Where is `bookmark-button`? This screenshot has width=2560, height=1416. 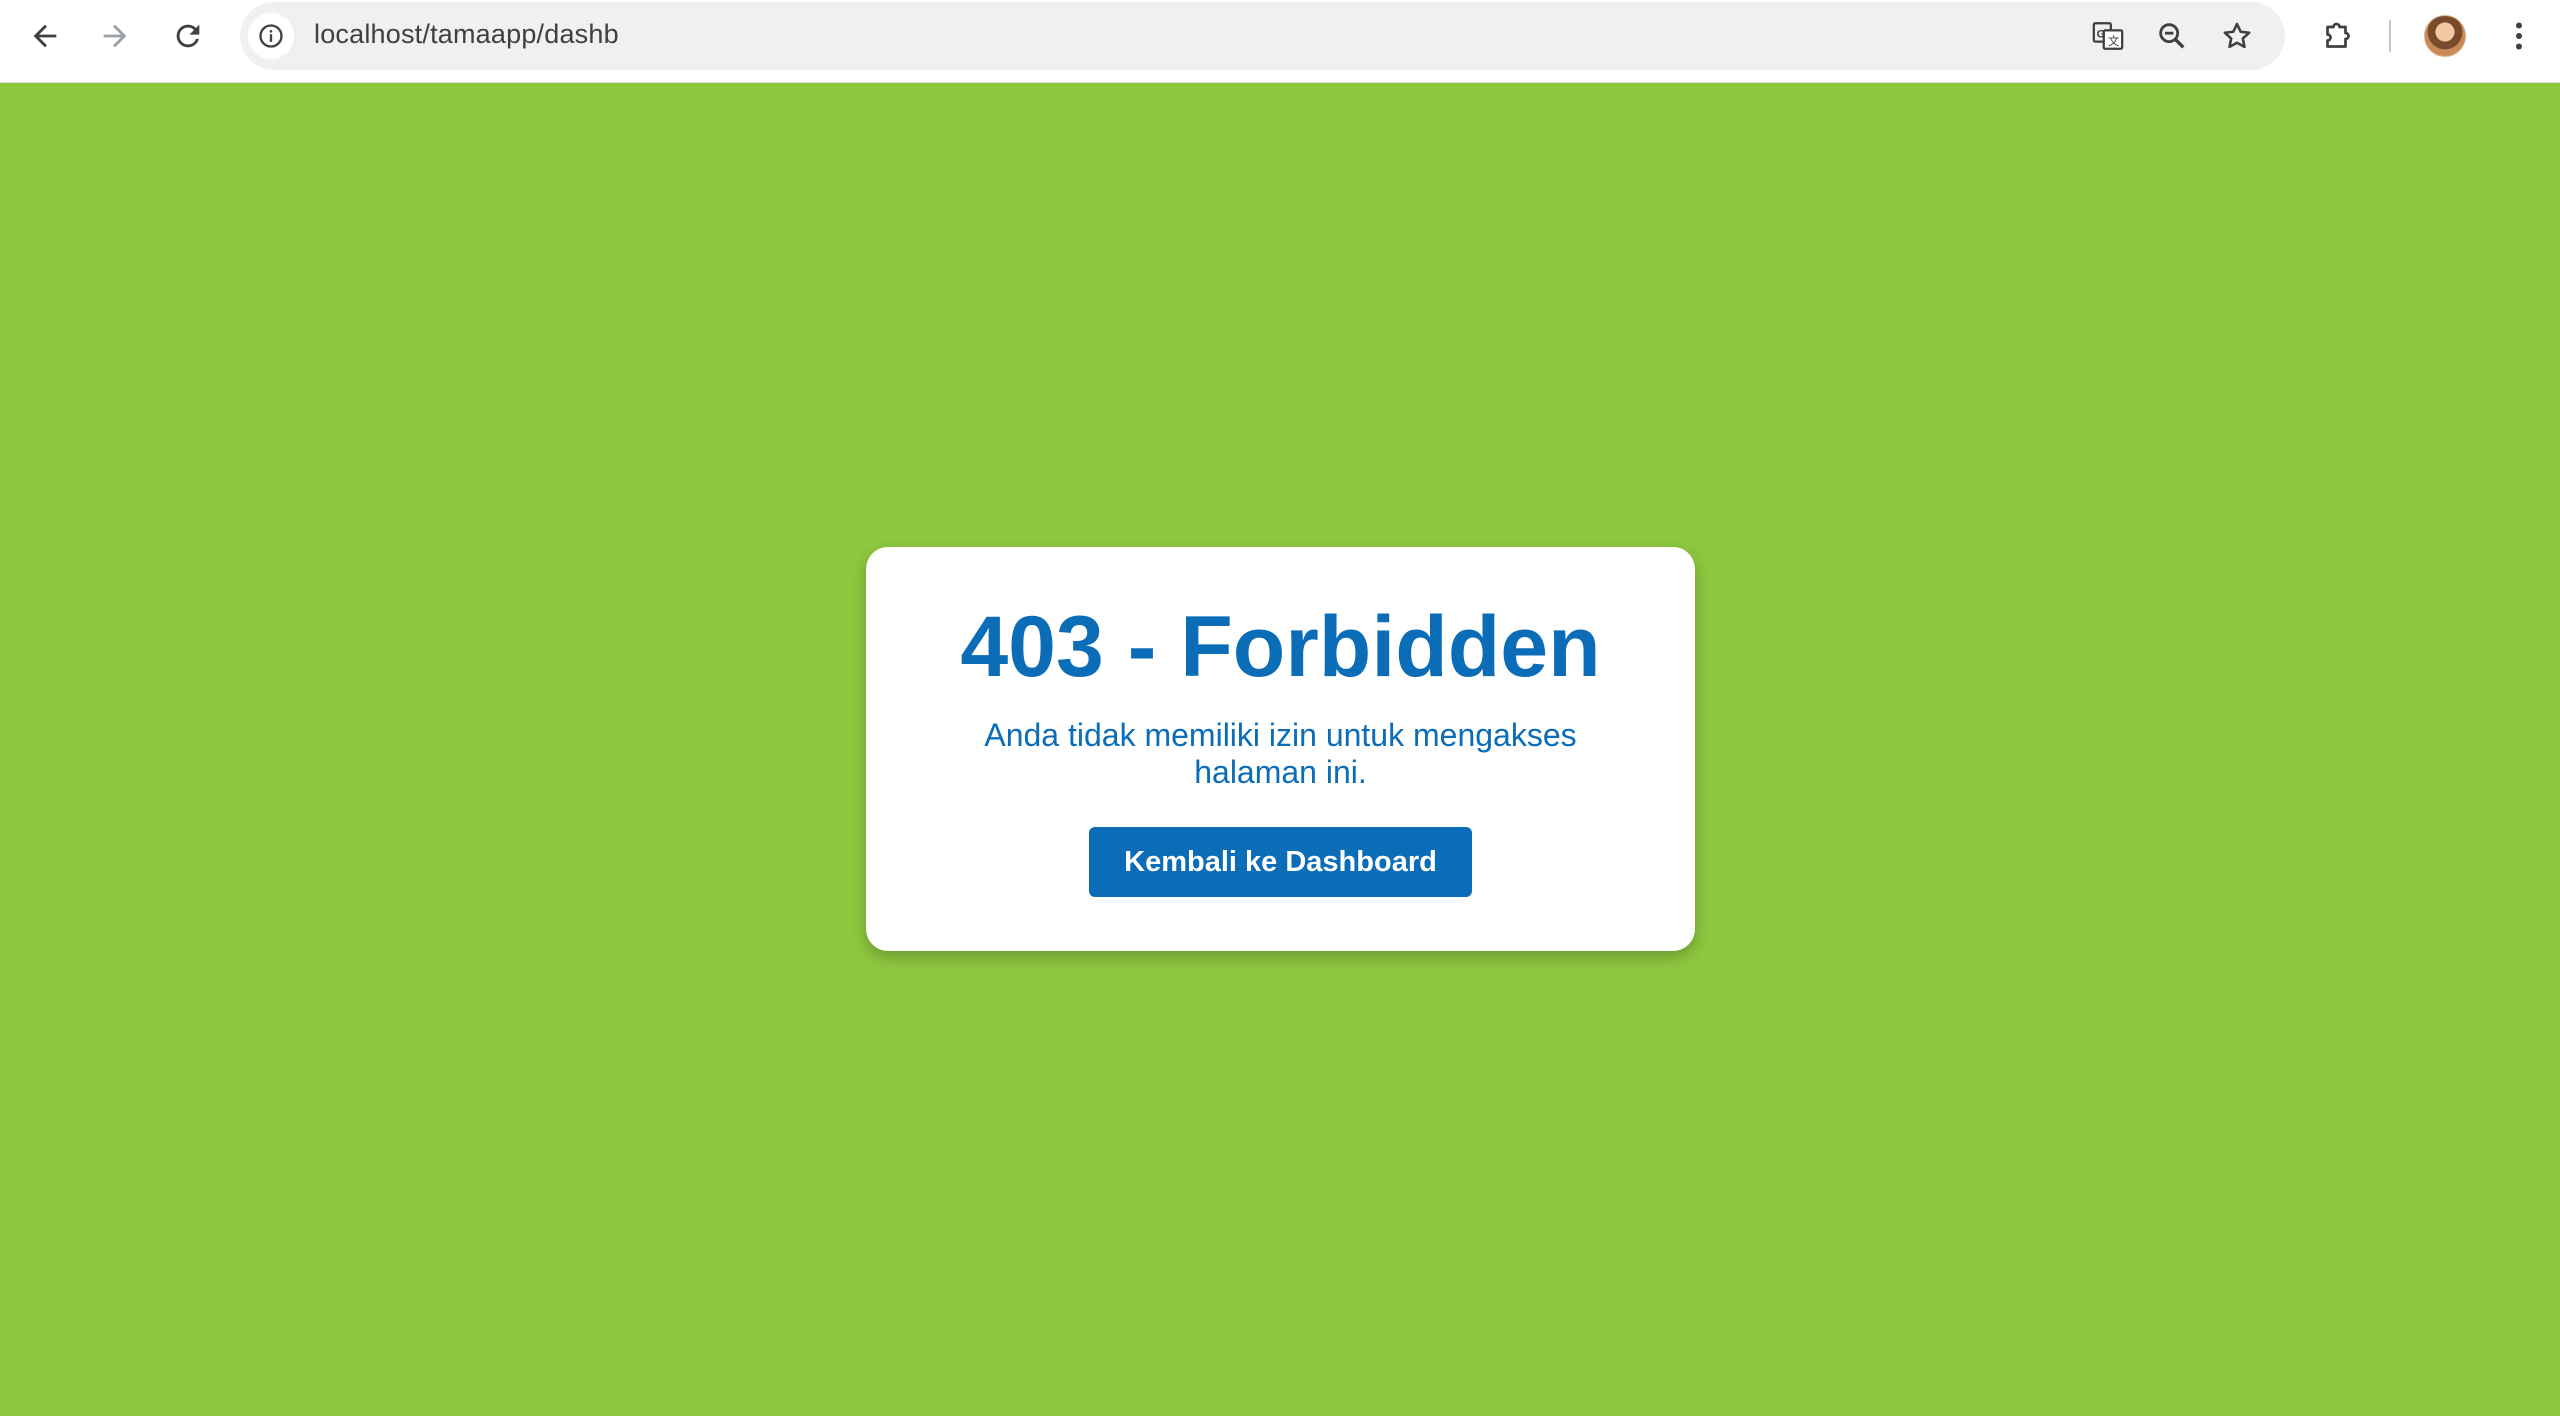
bookmark-button is located at coordinates (2237, 36).